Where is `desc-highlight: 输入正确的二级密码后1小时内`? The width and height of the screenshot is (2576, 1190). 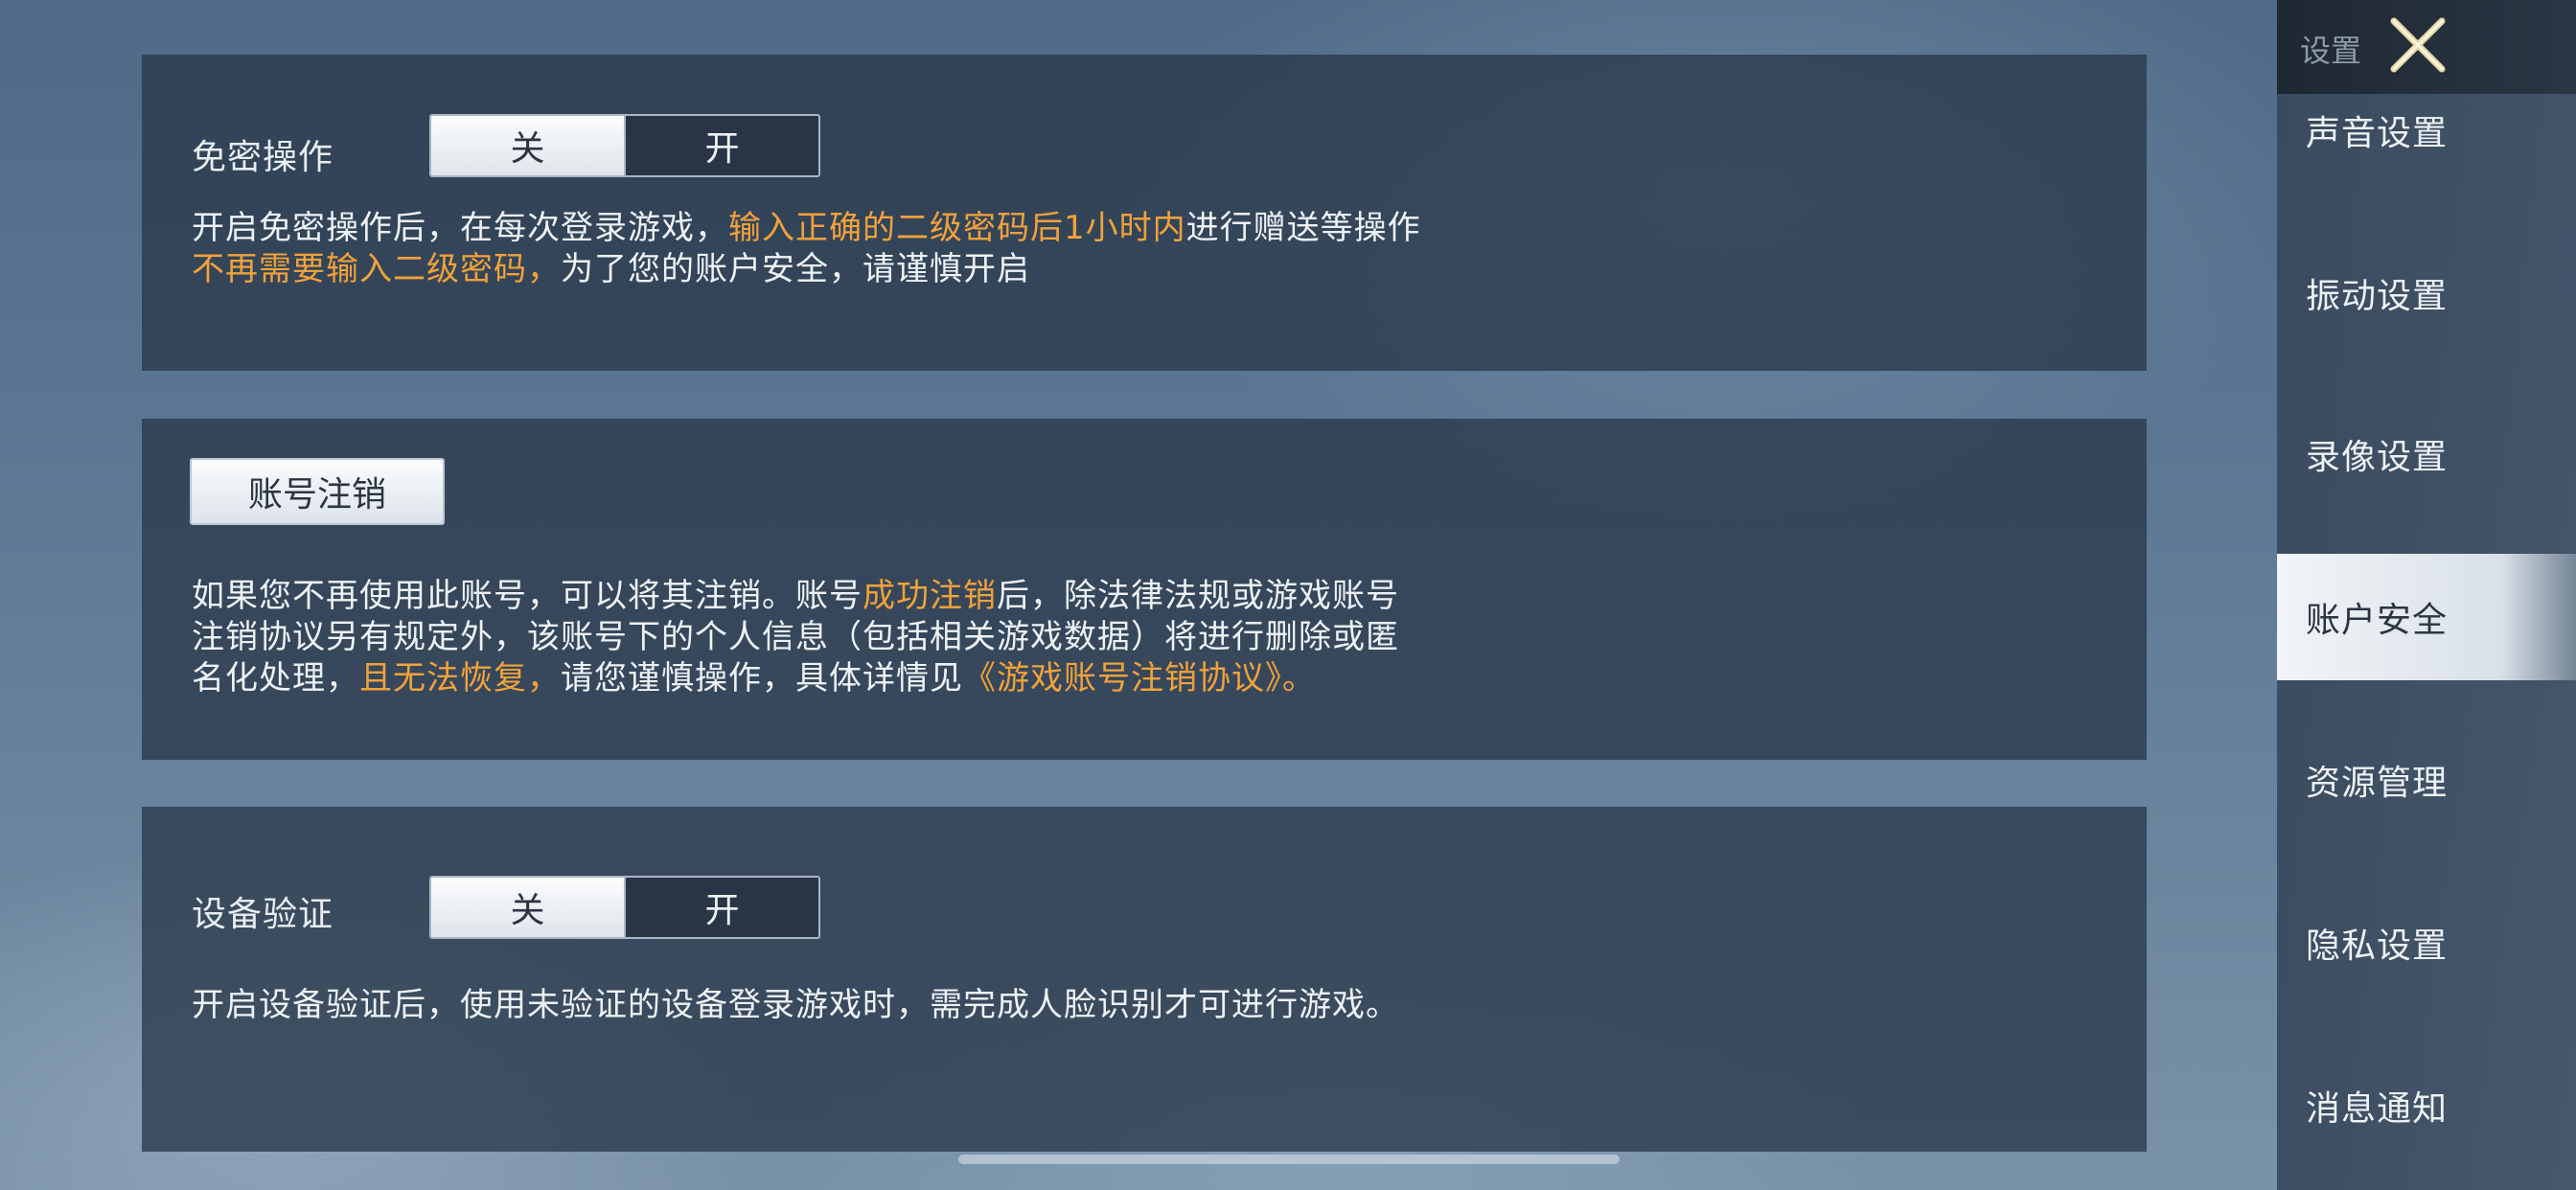 desc-highlight: 输入正确的二级密码后1小时内 is located at coordinates (957, 228).